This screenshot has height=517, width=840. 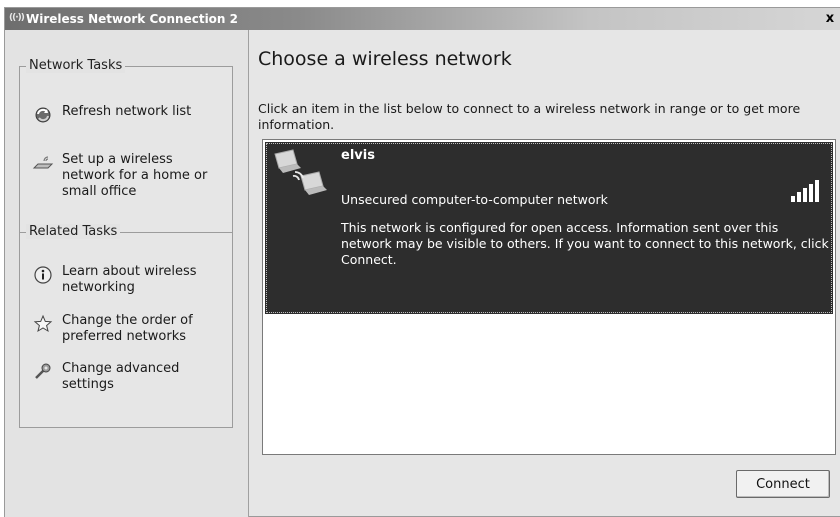 I want to click on network-security-status: Unsecured computer-to-computer network, so click(x=474, y=199).